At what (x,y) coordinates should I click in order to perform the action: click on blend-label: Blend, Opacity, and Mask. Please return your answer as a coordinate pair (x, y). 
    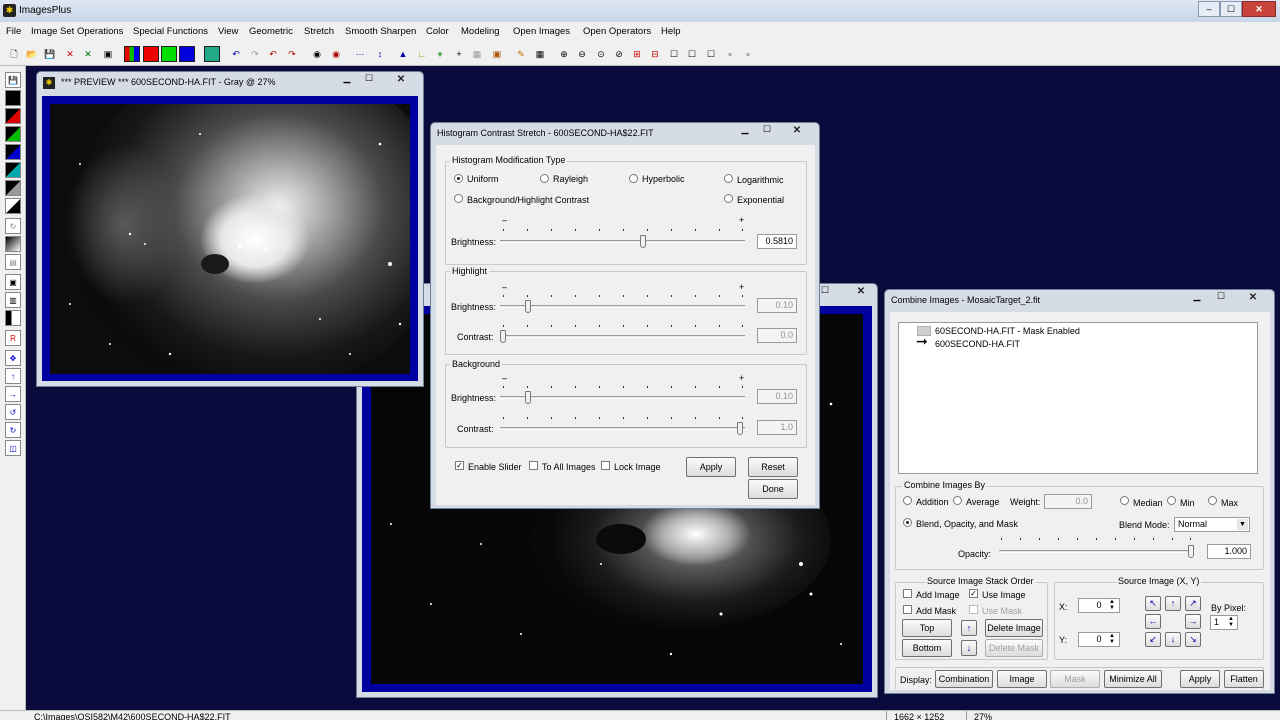
    Looking at the image, I should click on (967, 524).